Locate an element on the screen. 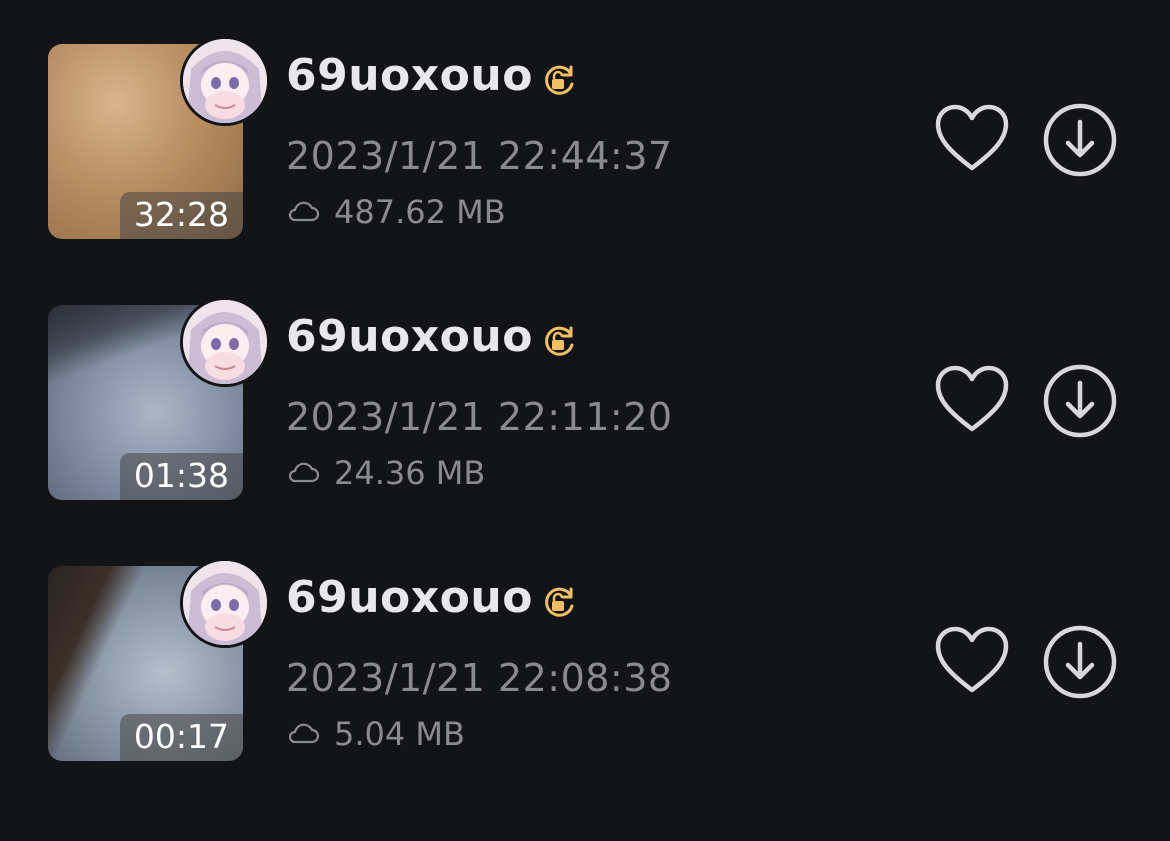 This screenshot has height=841, width=1170. upload-datetime: 2023/1/21 22:08:38 is located at coordinates (479, 678).